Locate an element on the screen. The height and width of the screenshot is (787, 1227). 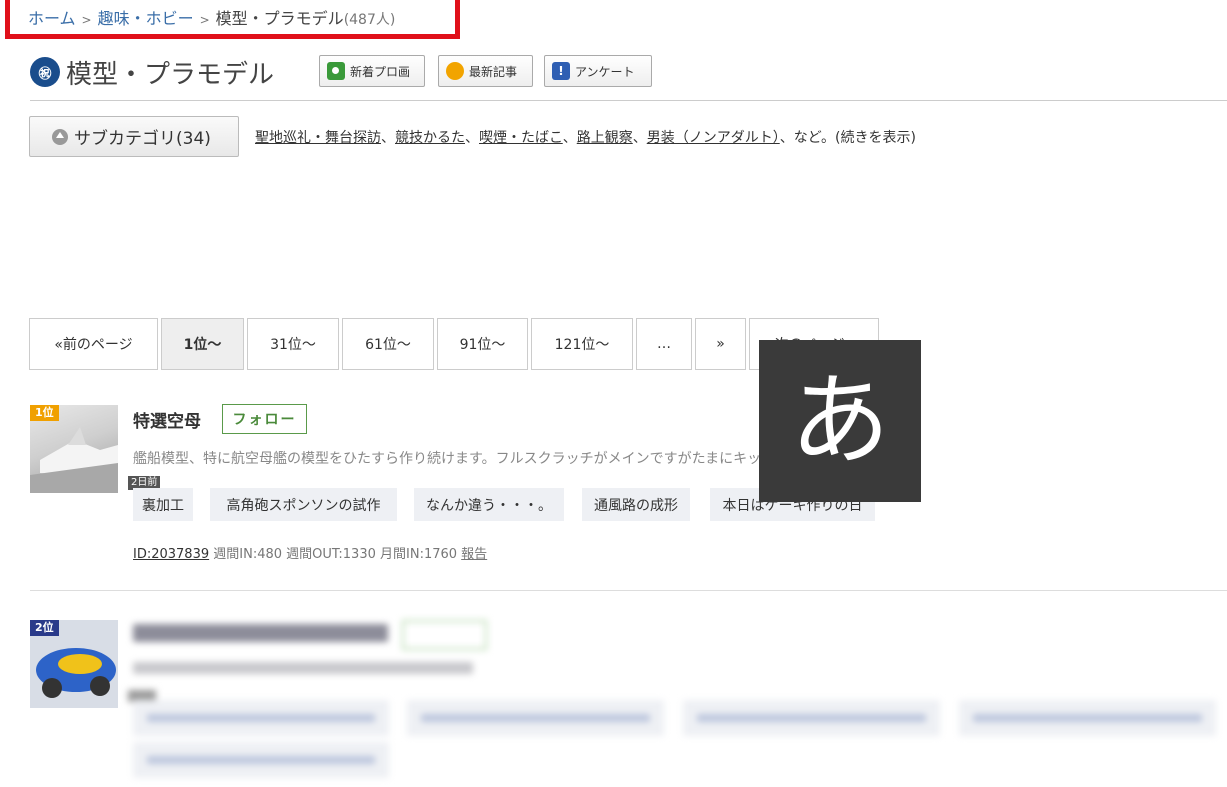
survey-button: ! アンケート is located at coordinates (598, 71).